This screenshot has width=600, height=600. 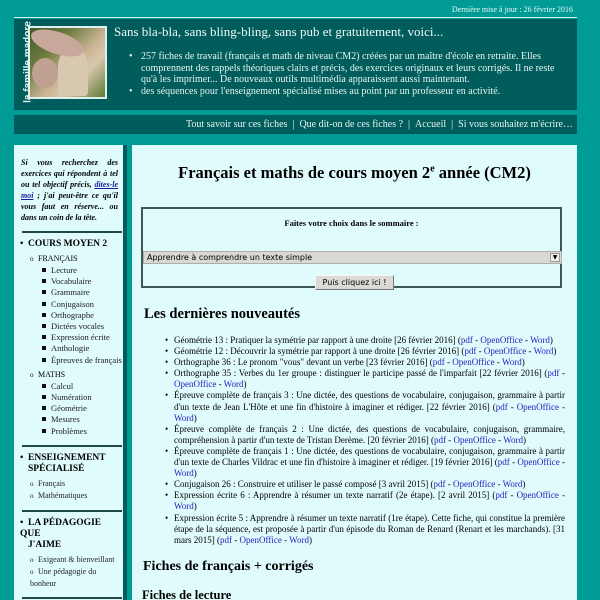 I want to click on group-francais: o FRANÇAIS, so click(x=68, y=259).